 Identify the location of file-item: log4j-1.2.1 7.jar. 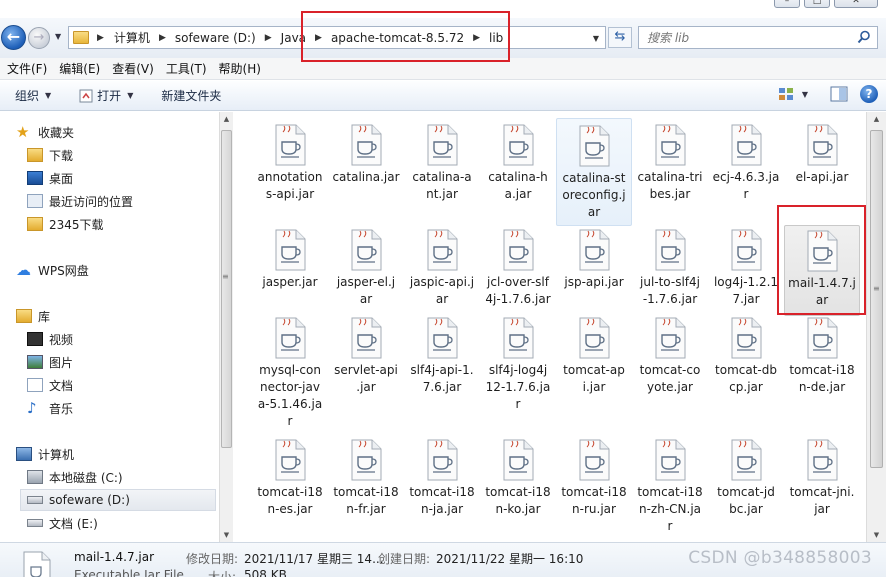
(746, 268).